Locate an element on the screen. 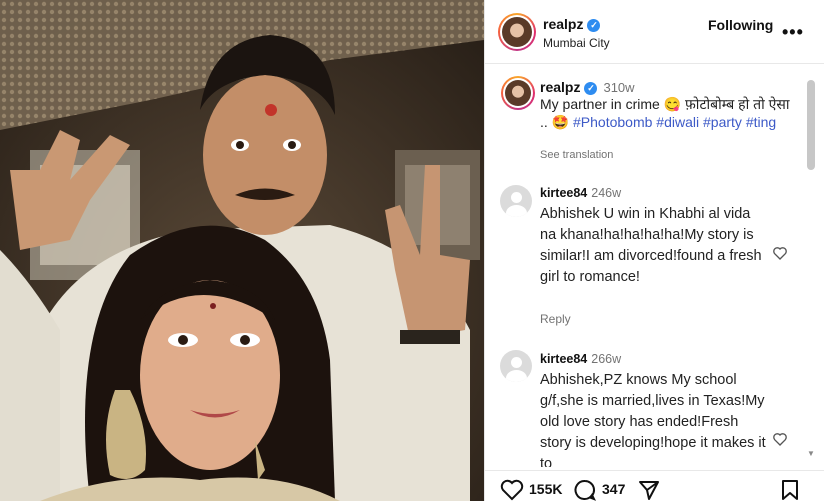  likes-count: 155K is located at coordinates (545, 489).